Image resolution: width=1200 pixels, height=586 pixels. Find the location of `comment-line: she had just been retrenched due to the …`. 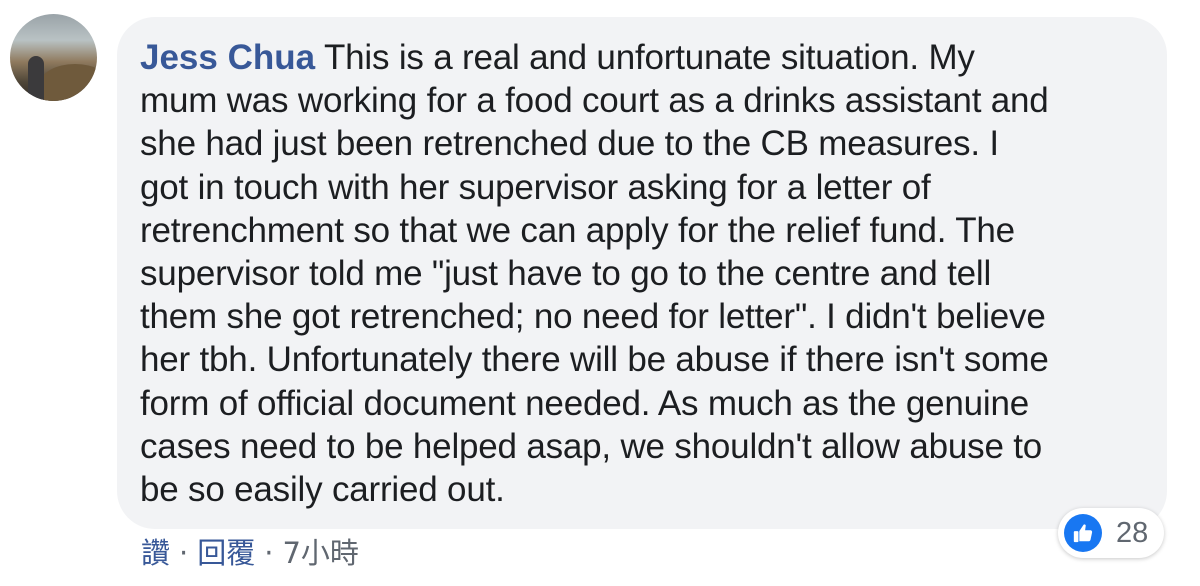

comment-line: she had just been retrenched due to the … is located at coordinates (569, 144).